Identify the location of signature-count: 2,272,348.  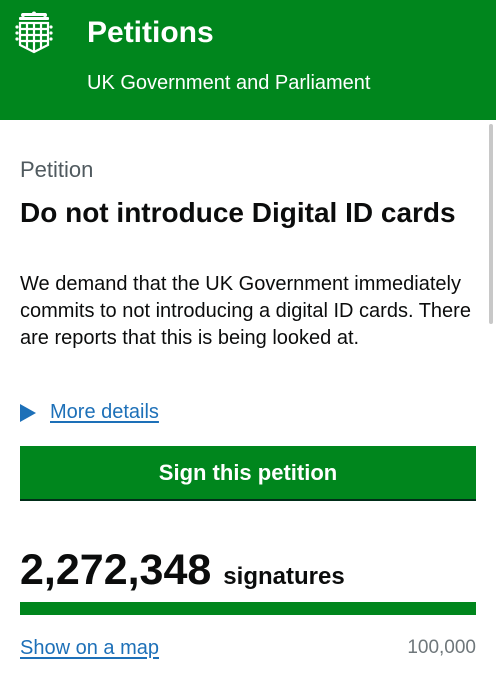
(116, 570).